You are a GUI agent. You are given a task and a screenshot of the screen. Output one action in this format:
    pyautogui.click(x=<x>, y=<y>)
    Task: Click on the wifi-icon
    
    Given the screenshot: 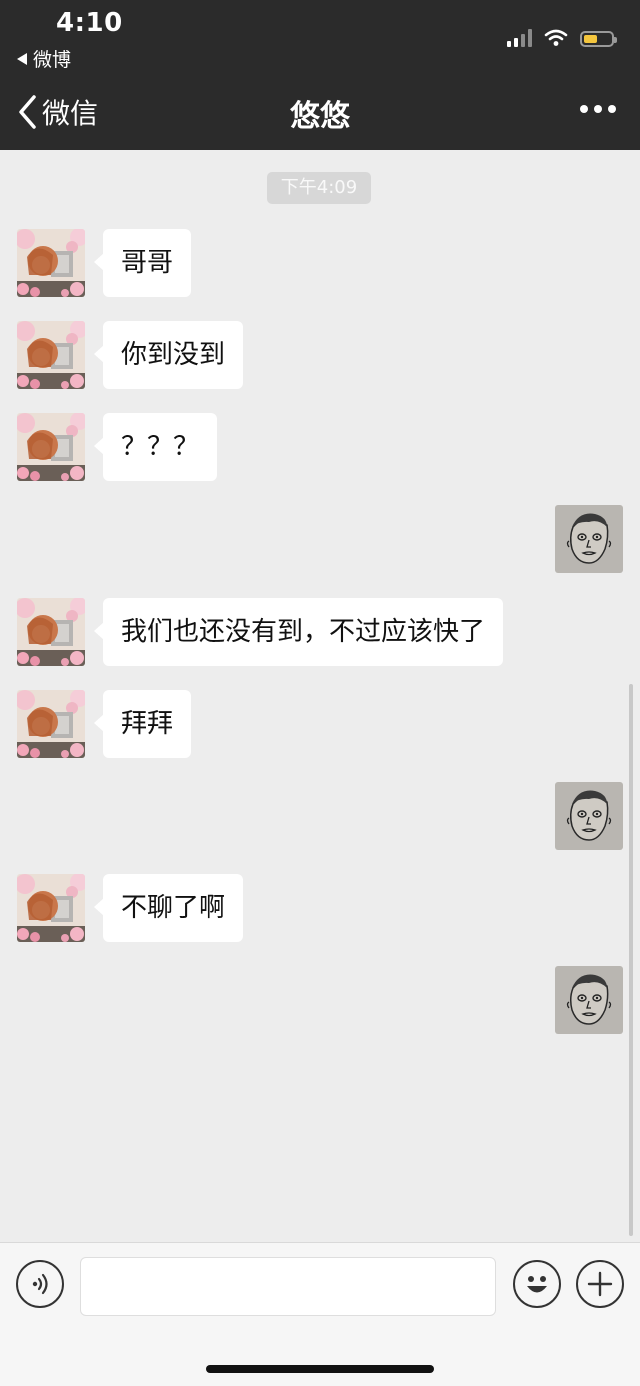 What is the action you would take?
    pyautogui.click(x=556, y=37)
    